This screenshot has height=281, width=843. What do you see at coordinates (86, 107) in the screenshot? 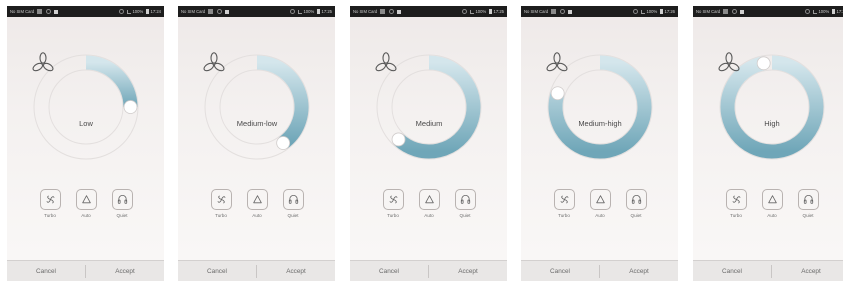
I see `speed-dial: Low` at bounding box center [86, 107].